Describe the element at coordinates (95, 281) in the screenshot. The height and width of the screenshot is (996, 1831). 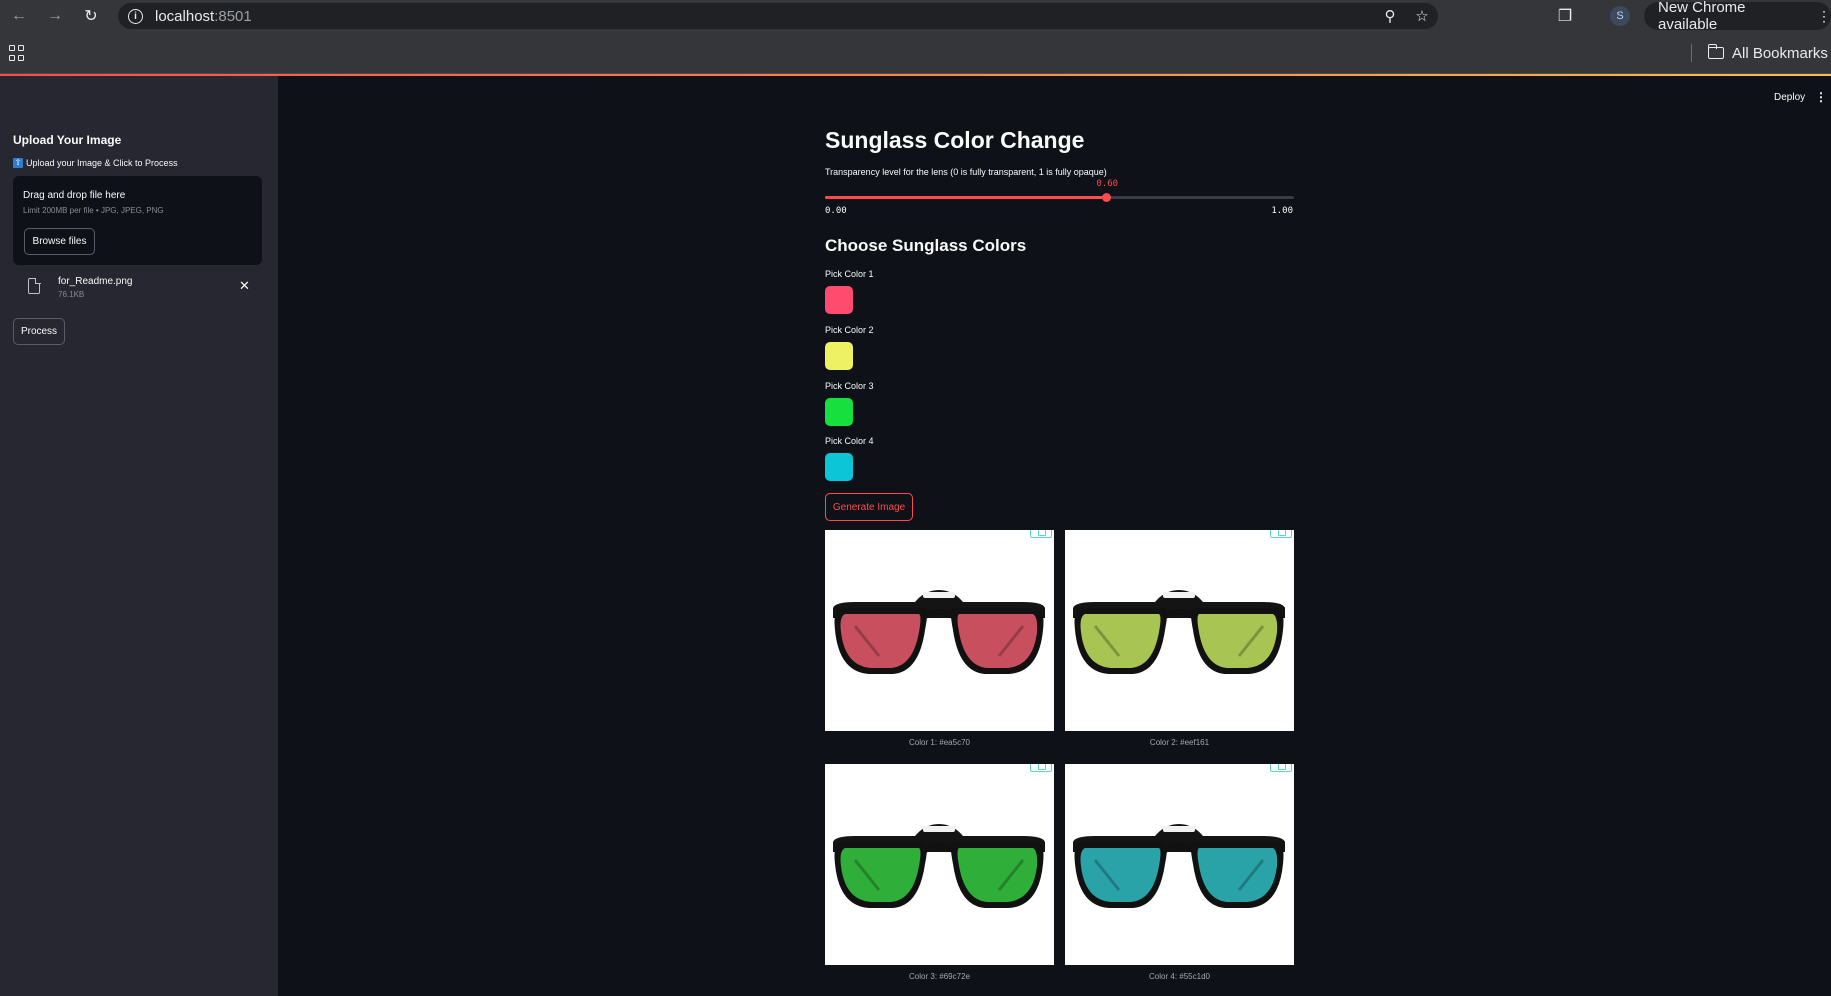
I see `file-name: for_Readme.png` at that location.